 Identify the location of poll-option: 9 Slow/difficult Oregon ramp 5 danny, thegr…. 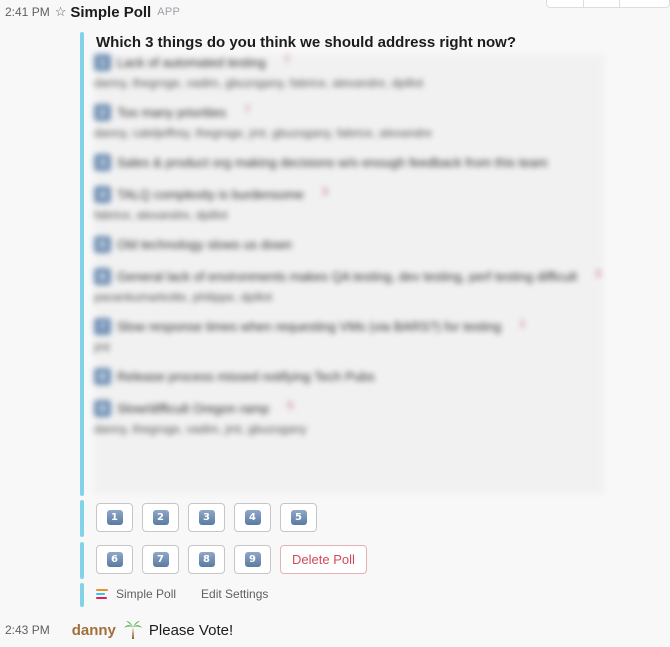
(349, 419).